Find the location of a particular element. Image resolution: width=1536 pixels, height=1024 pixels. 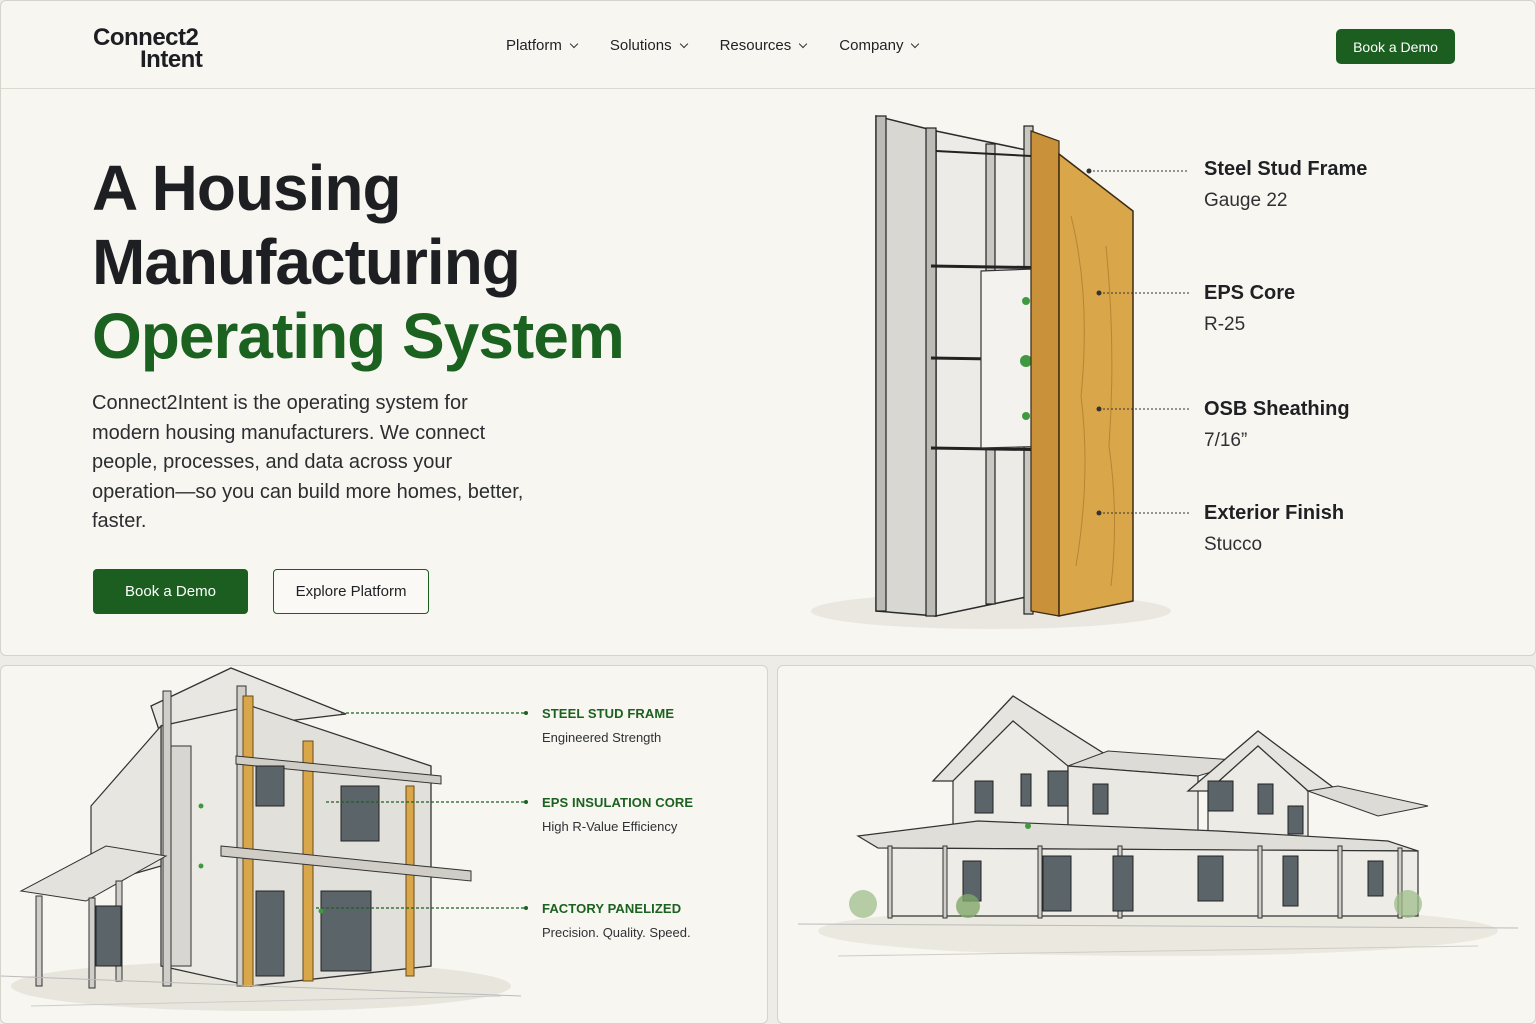

nav-label: Platform is located at coordinates (534, 45).